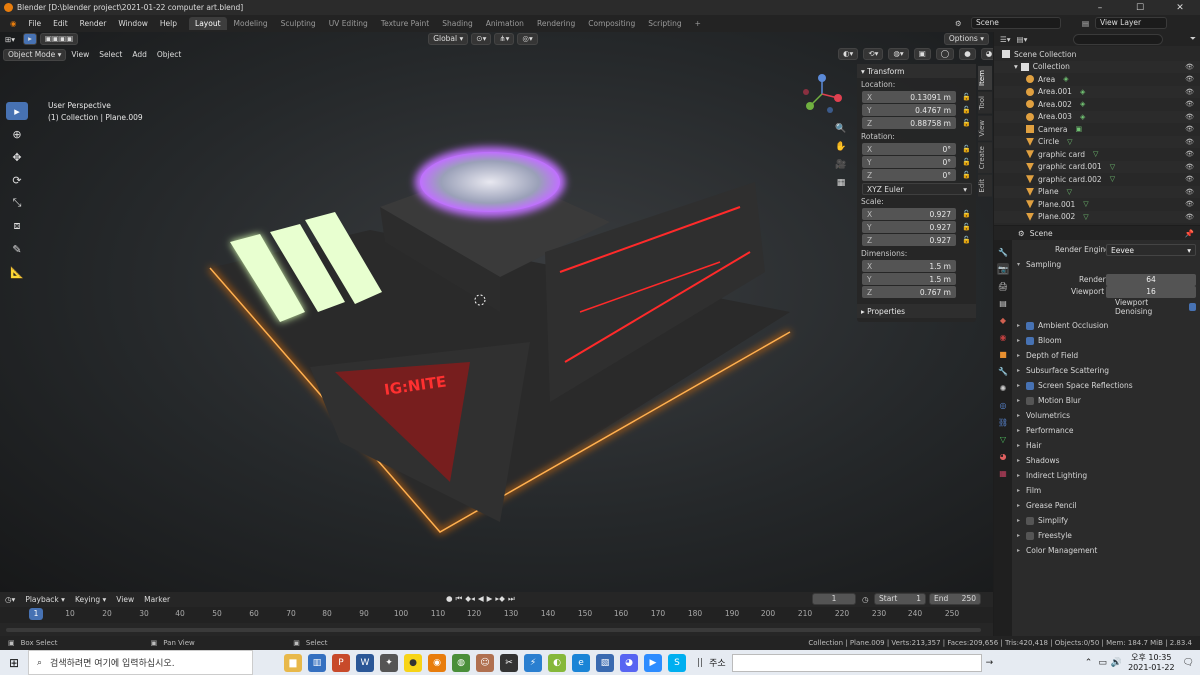 Image resolution: width=1200 pixels, height=675 pixels. What do you see at coordinates (966, 39) in the screenshot?
I see `options-dropdown: Options ▾` at bounding box center [966, 39].